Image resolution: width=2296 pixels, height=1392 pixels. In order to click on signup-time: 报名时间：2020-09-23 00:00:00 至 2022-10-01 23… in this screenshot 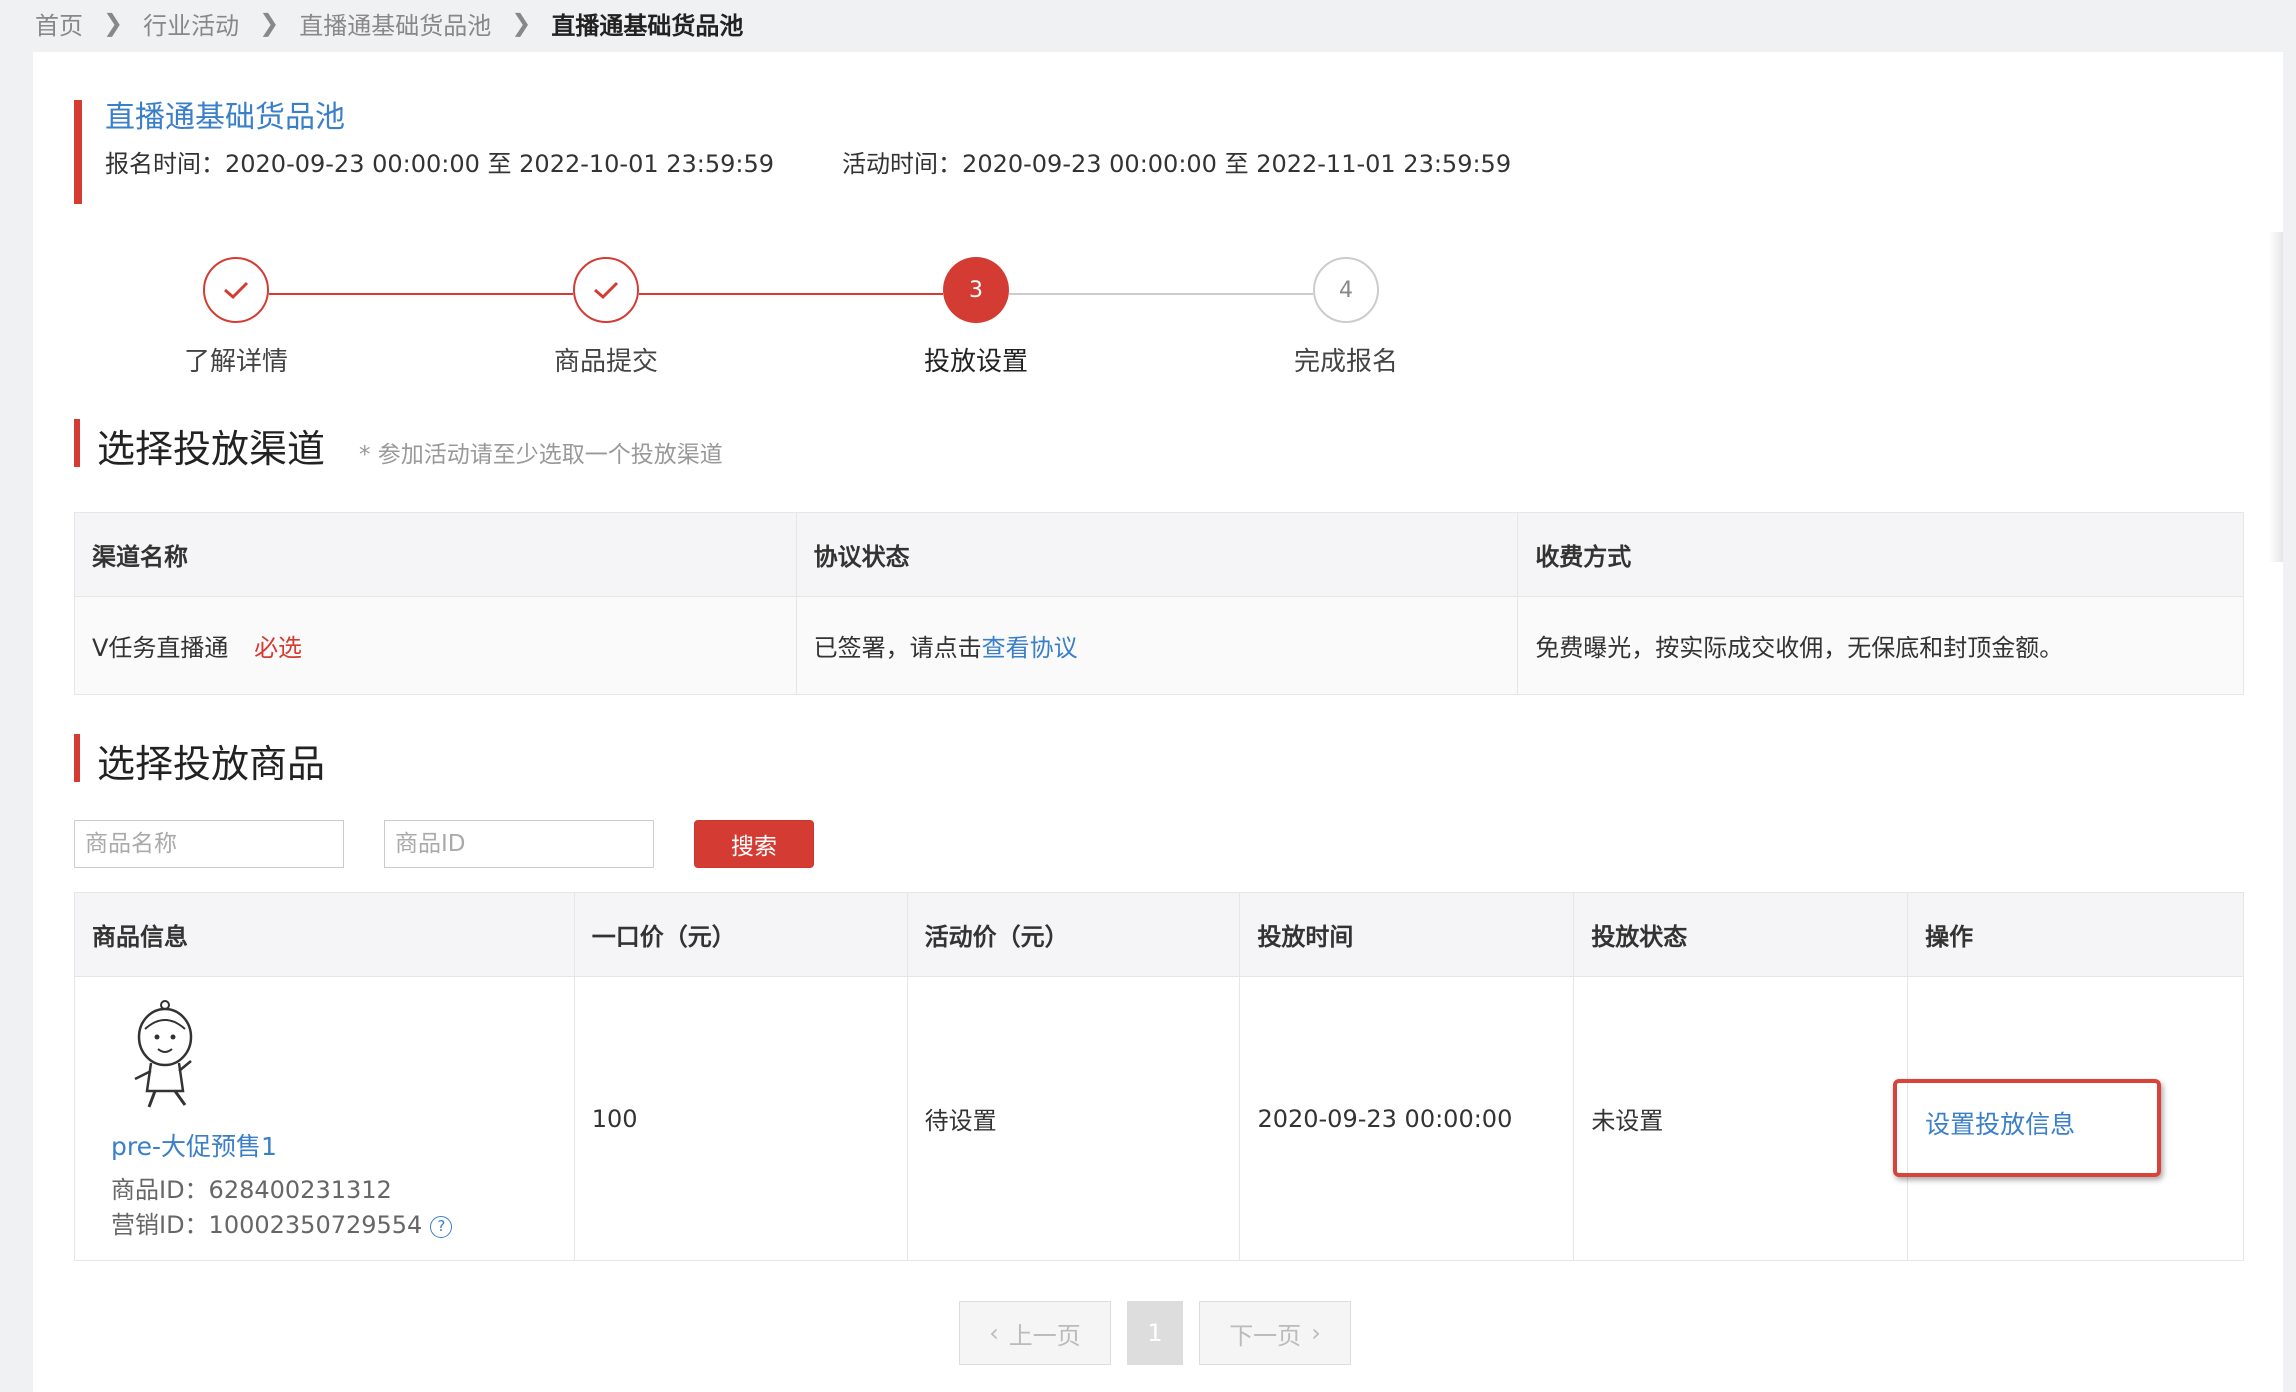, I will do `click(440, 164)`.